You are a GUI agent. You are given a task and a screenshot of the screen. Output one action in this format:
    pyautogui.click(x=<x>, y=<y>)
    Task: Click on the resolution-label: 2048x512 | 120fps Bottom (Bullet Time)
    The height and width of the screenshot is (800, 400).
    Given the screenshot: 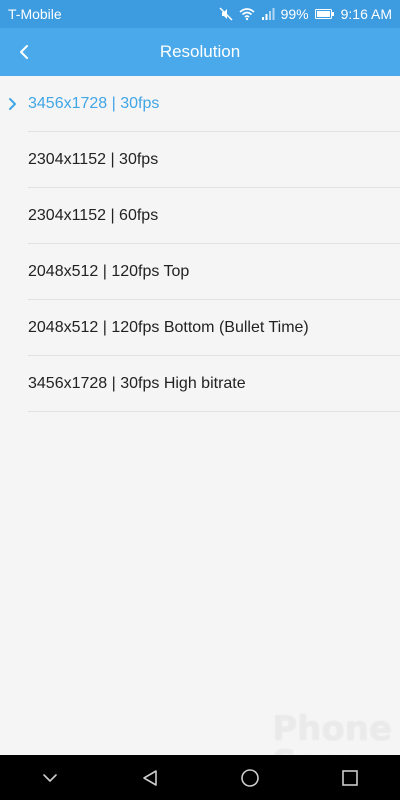 What is the action you would take?
    pyautogui.click(x=168, y=327)
    